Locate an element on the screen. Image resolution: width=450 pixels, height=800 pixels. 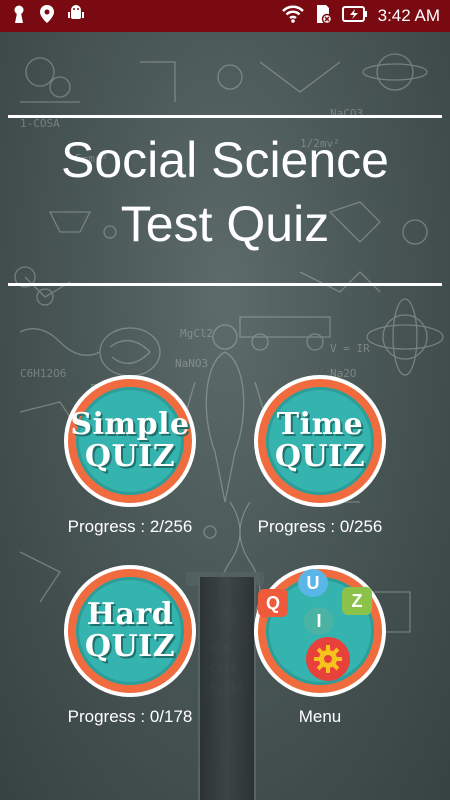
quiz-tile-i: I is located at coordinates (319, 621).